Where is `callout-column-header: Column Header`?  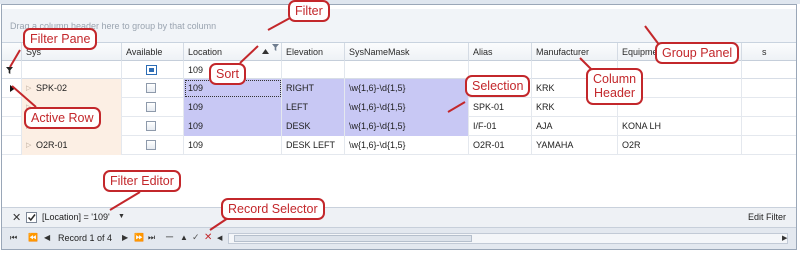
callout-column-header: Column Header is located at coordinates (615, 86).